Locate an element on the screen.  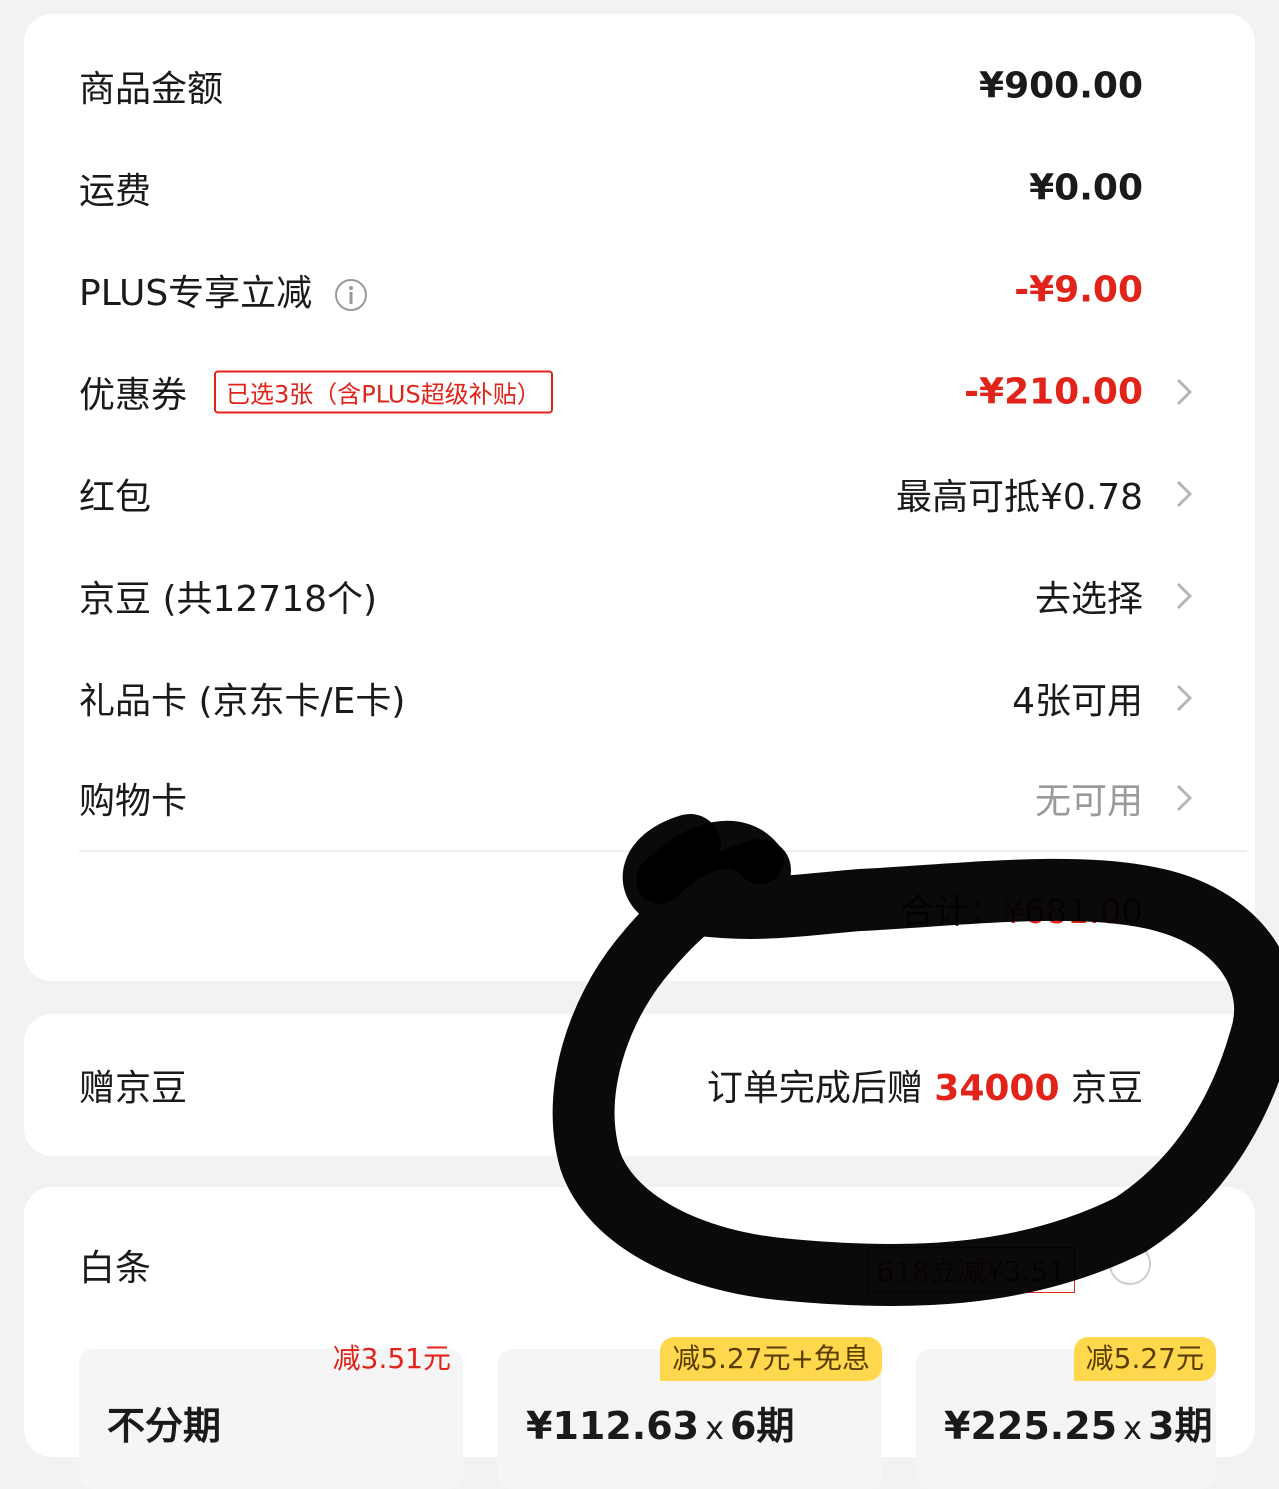
row-red-packet: 红包 最高可抵¥0.78 is located at coordinates (639, 494).